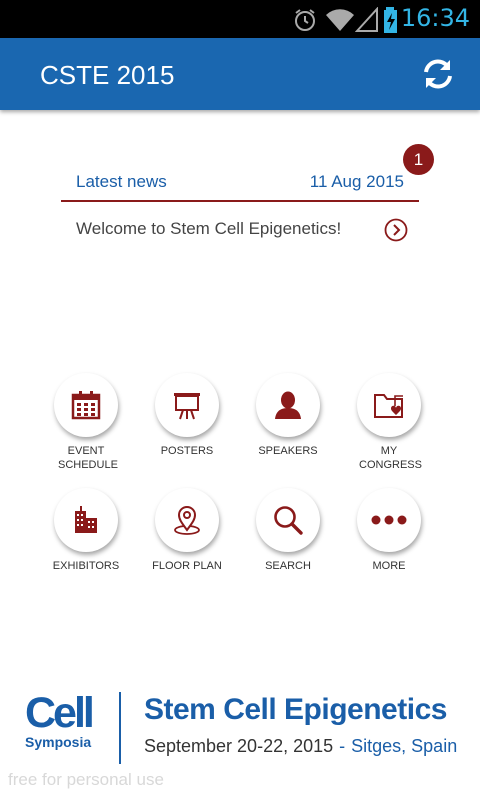  I want to click on menu-posters: POSTERS, so click(187, 415).